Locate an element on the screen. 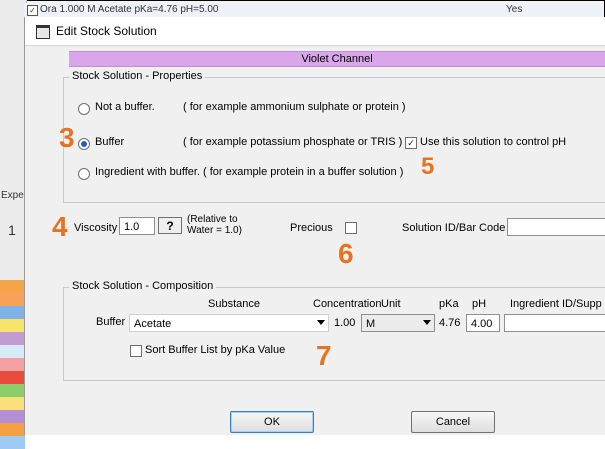 The height and width of the screenshot is (449, 605). sort-by-pka-label: Sort Buffer List by pKa Value is located at coordinates (215, 350).